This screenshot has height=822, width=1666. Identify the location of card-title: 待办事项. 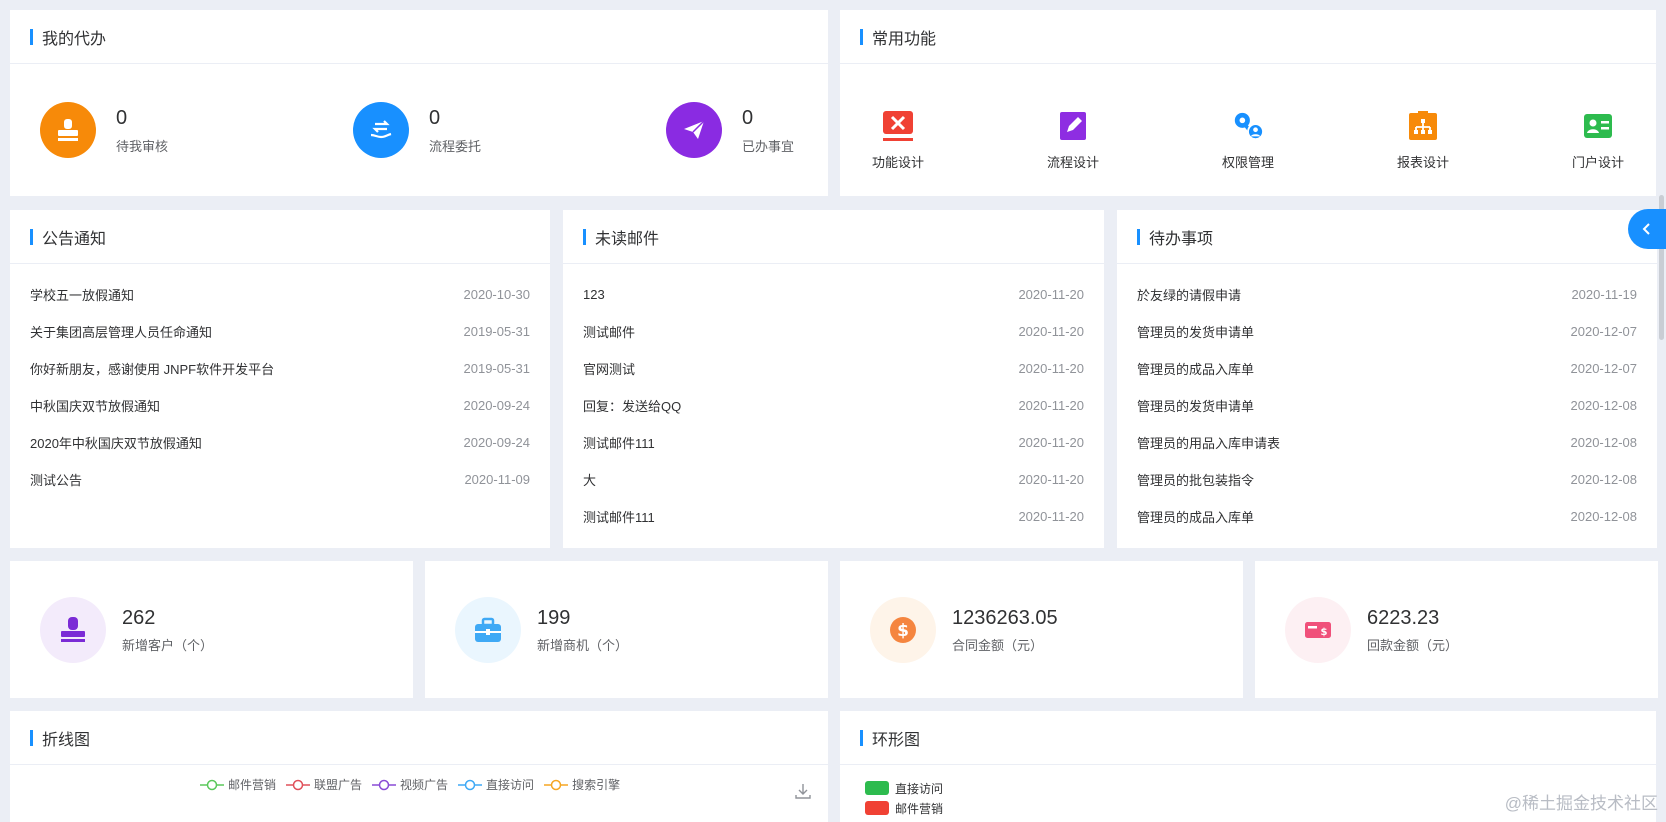
(1181, 239).